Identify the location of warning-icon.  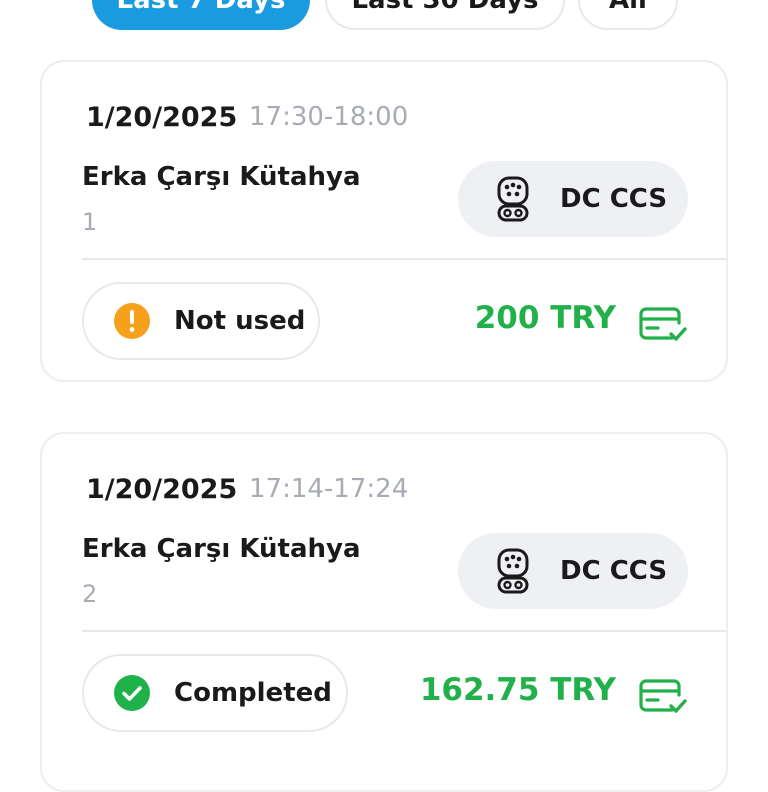
(132, 321).